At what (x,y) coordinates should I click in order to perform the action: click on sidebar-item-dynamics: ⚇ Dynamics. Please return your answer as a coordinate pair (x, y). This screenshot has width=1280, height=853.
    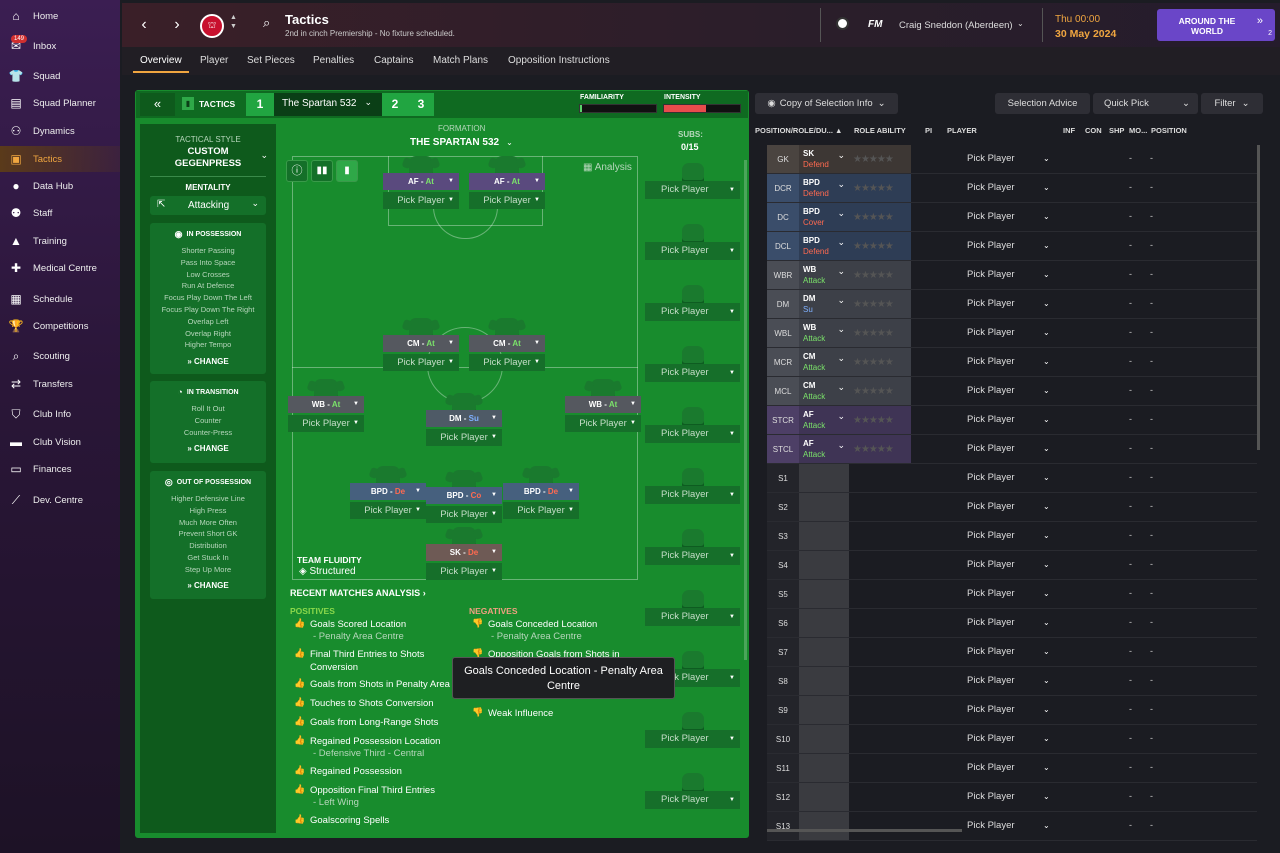
    Looking at the image, I should click on (60, 131).